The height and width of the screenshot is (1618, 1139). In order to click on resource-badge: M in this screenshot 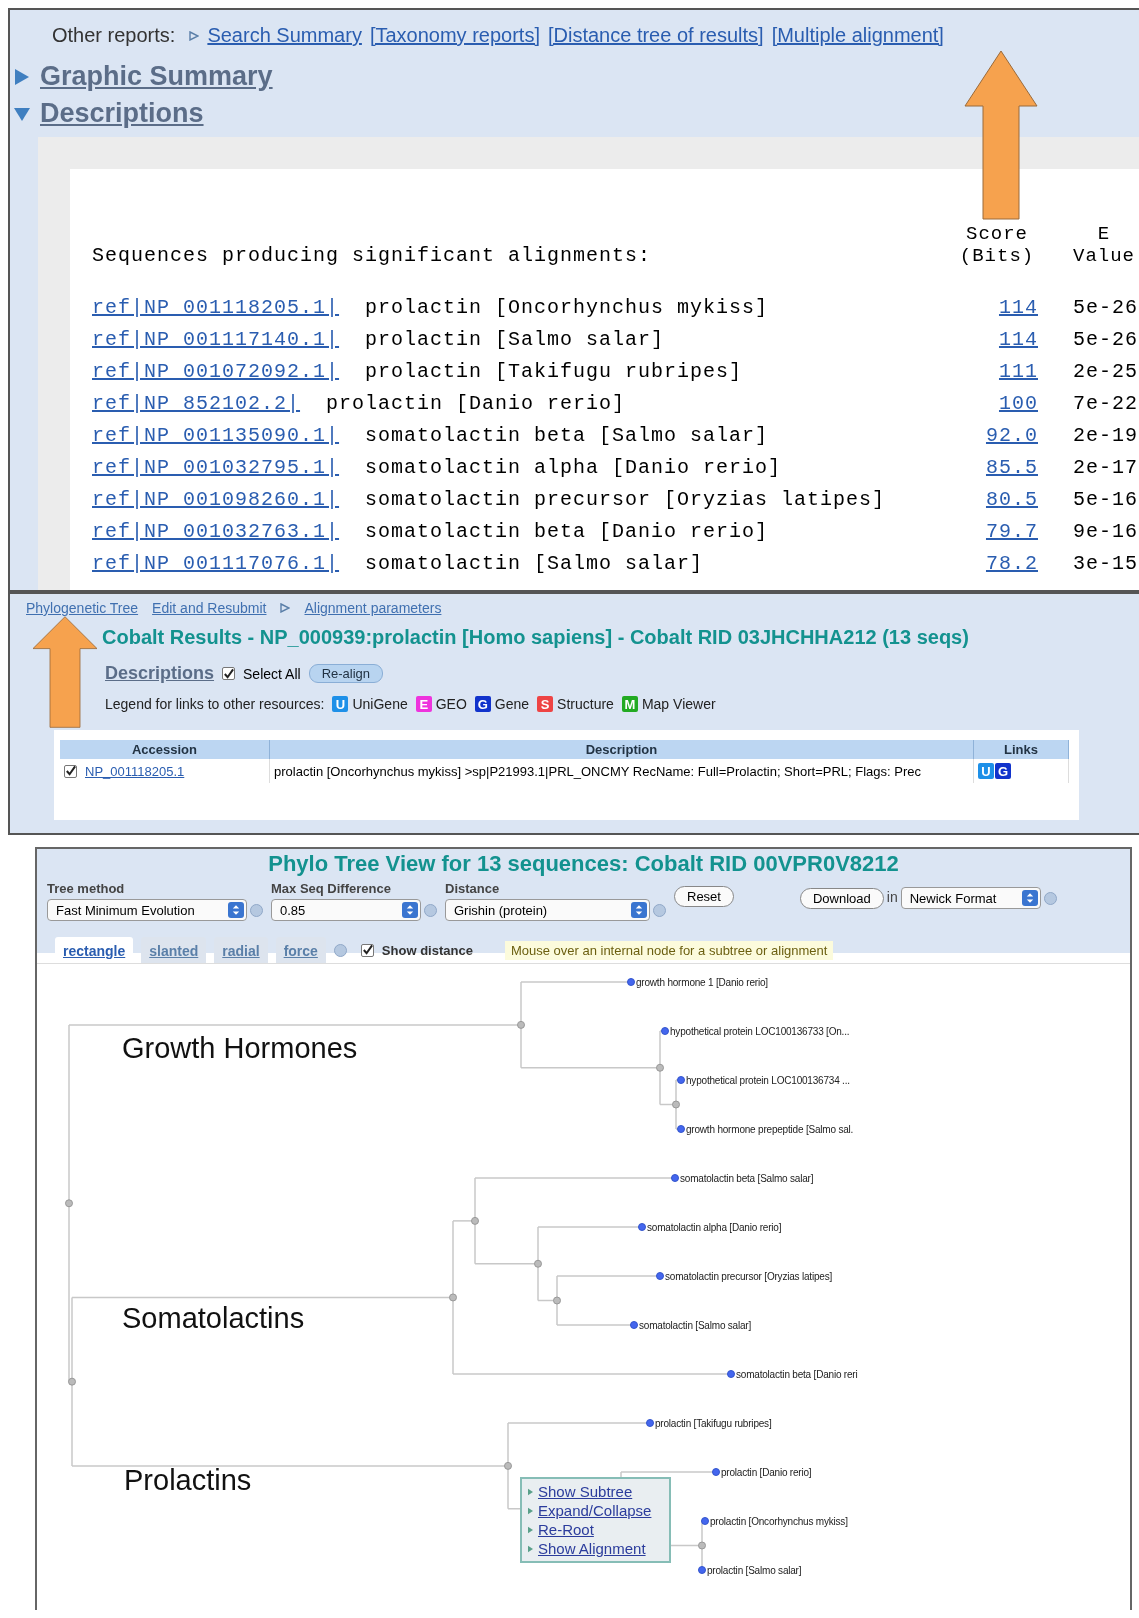, I will do `click(629, 704)`.